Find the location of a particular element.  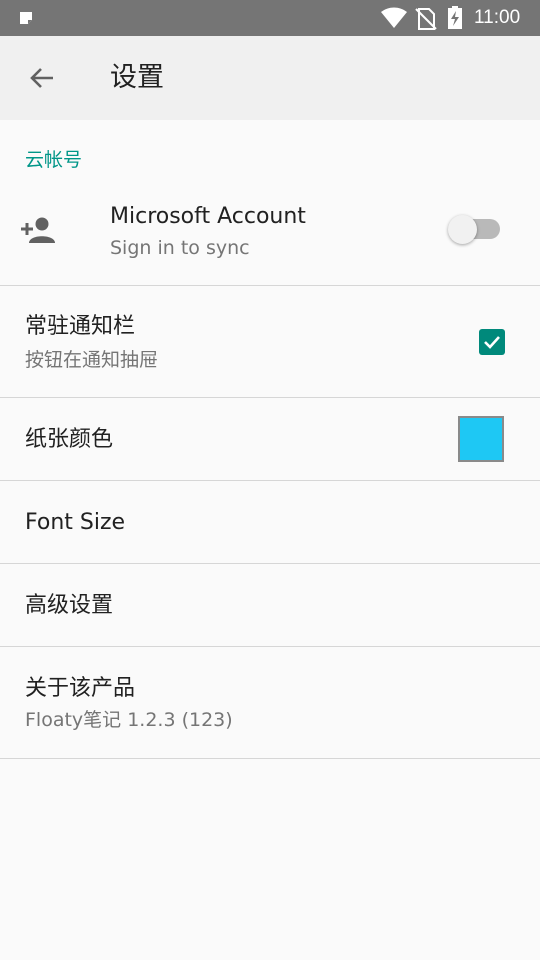

advanced-settings-title: 高级设置 is located at coordinates (69, 605).